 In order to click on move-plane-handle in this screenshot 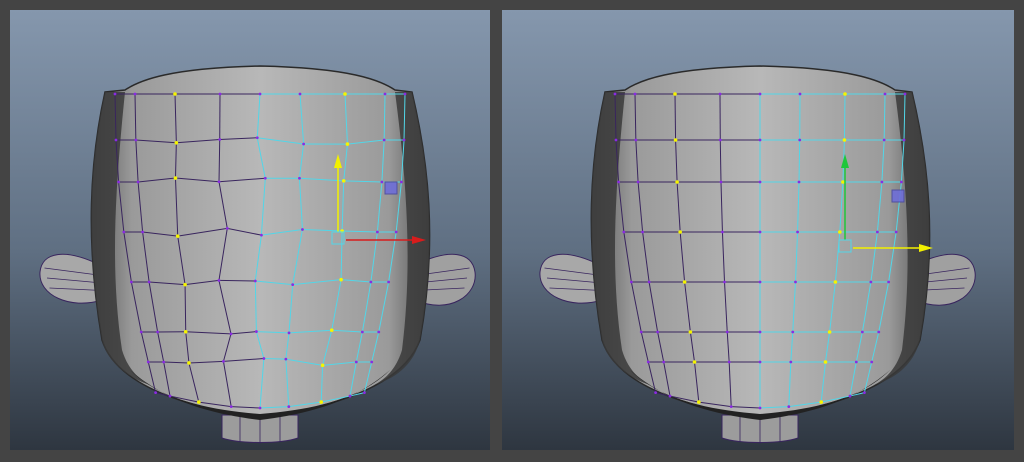, I will do `click(898, 196)`.